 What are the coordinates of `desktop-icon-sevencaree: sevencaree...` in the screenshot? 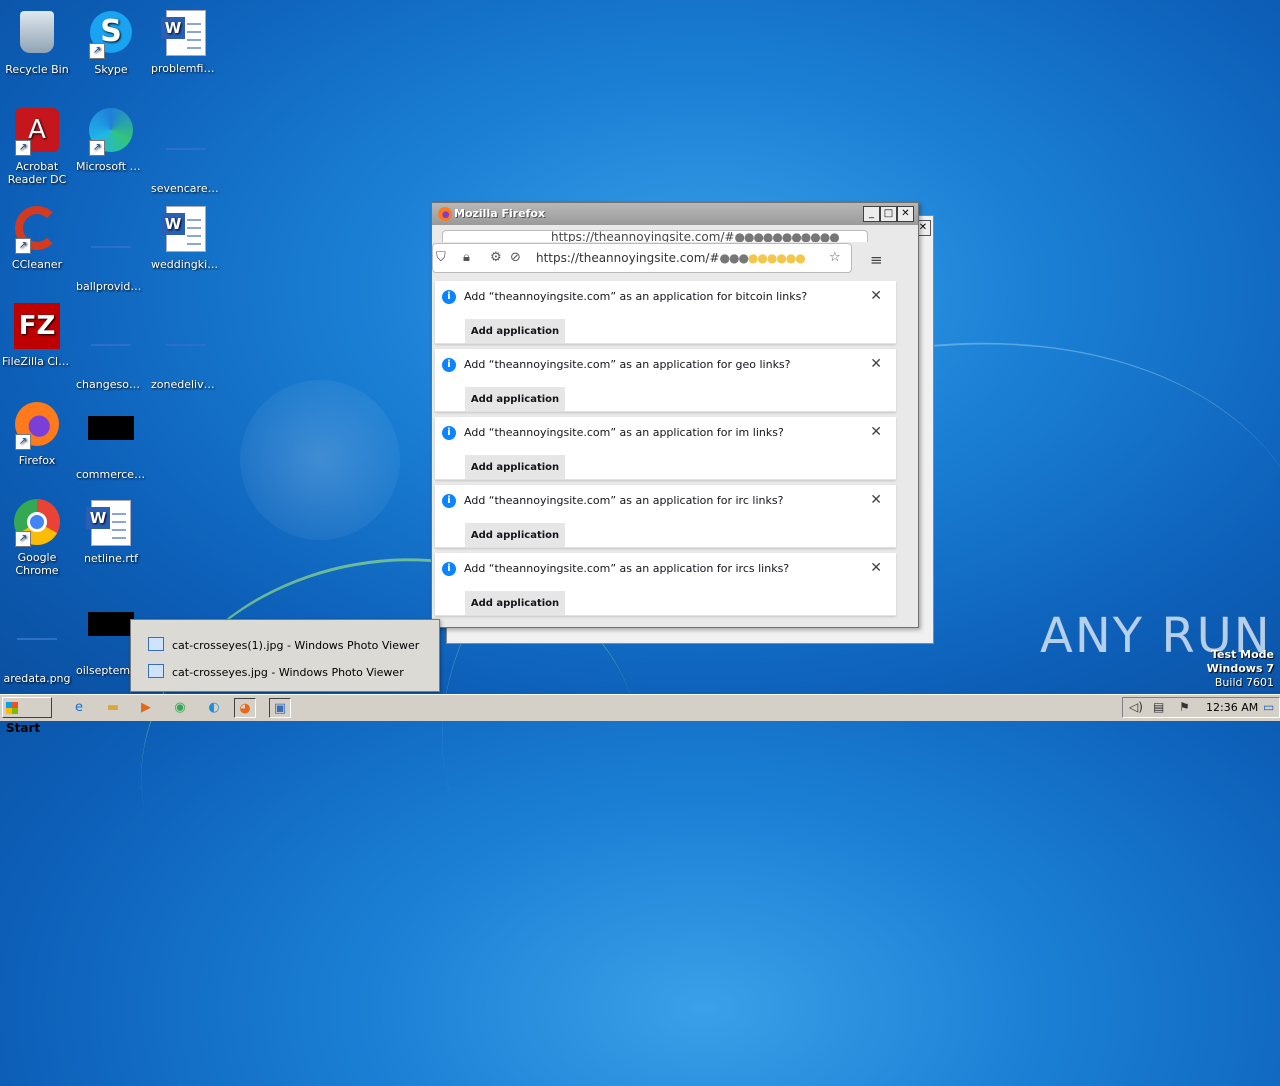 It's located at (186, 150).